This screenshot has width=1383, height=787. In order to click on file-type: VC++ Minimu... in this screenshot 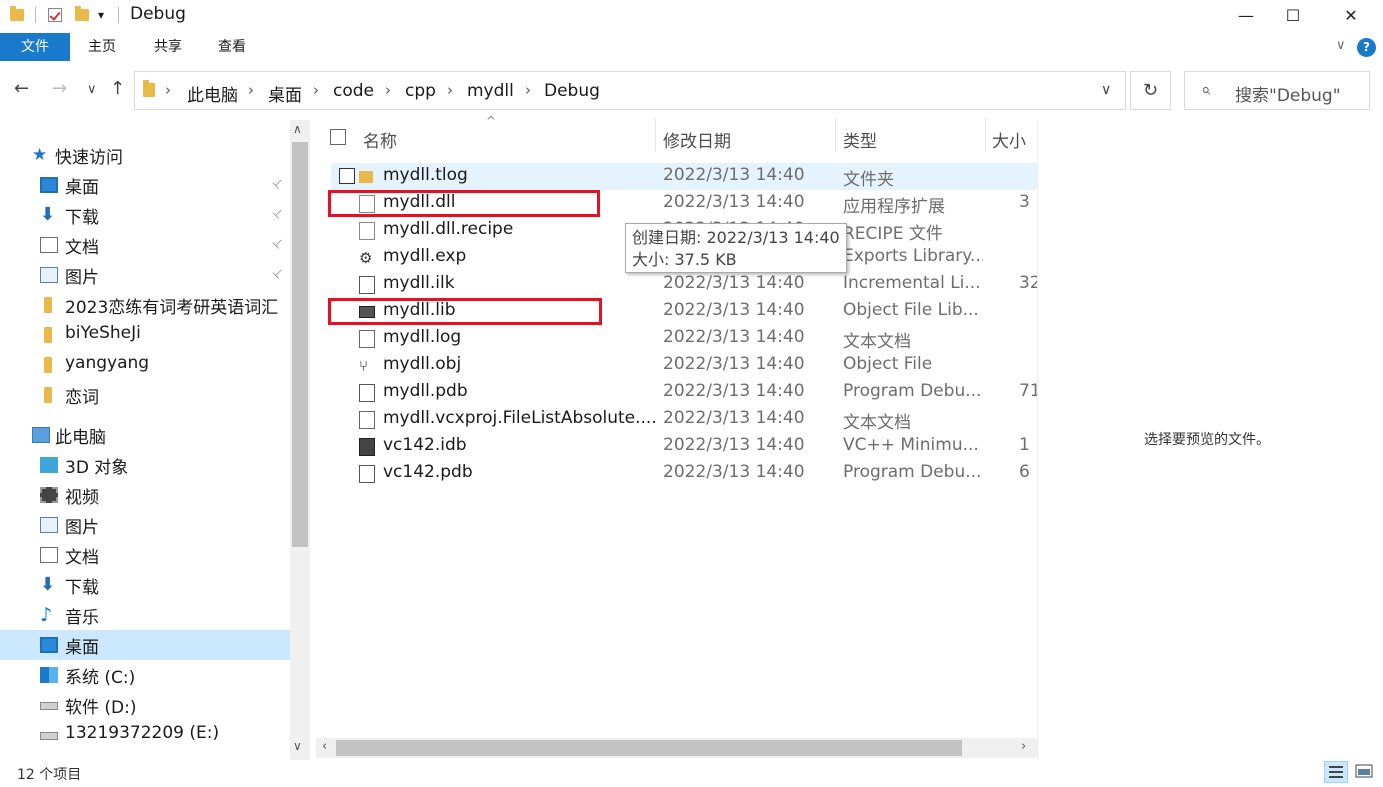, I will do `click(911, 445)`.